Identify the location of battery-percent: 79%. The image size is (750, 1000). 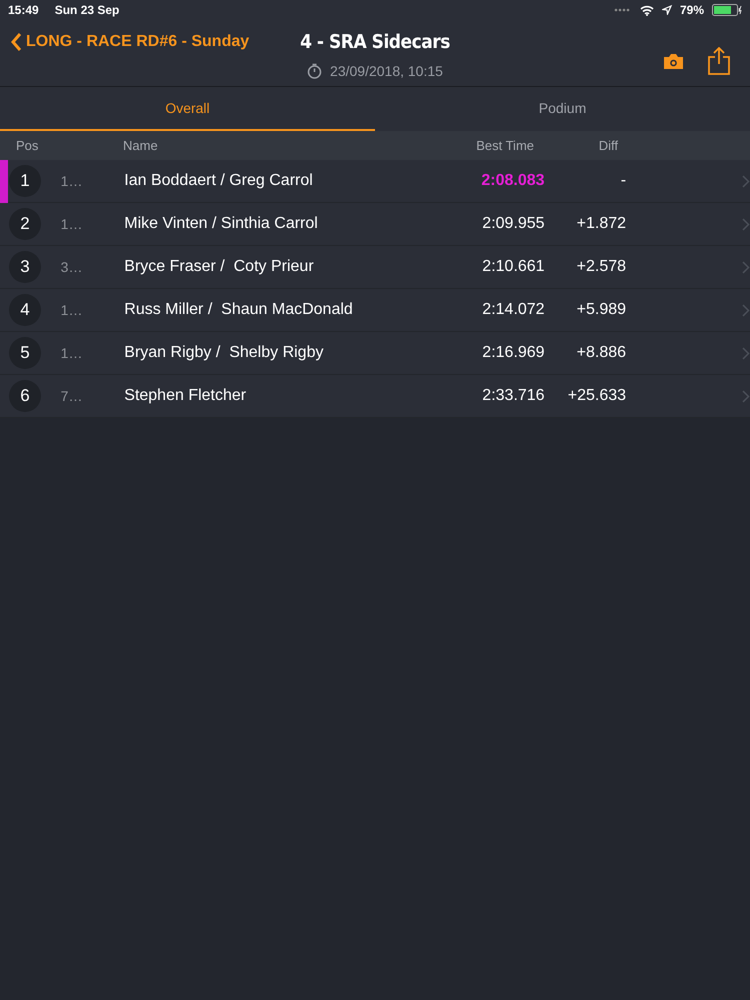
(692, 10).